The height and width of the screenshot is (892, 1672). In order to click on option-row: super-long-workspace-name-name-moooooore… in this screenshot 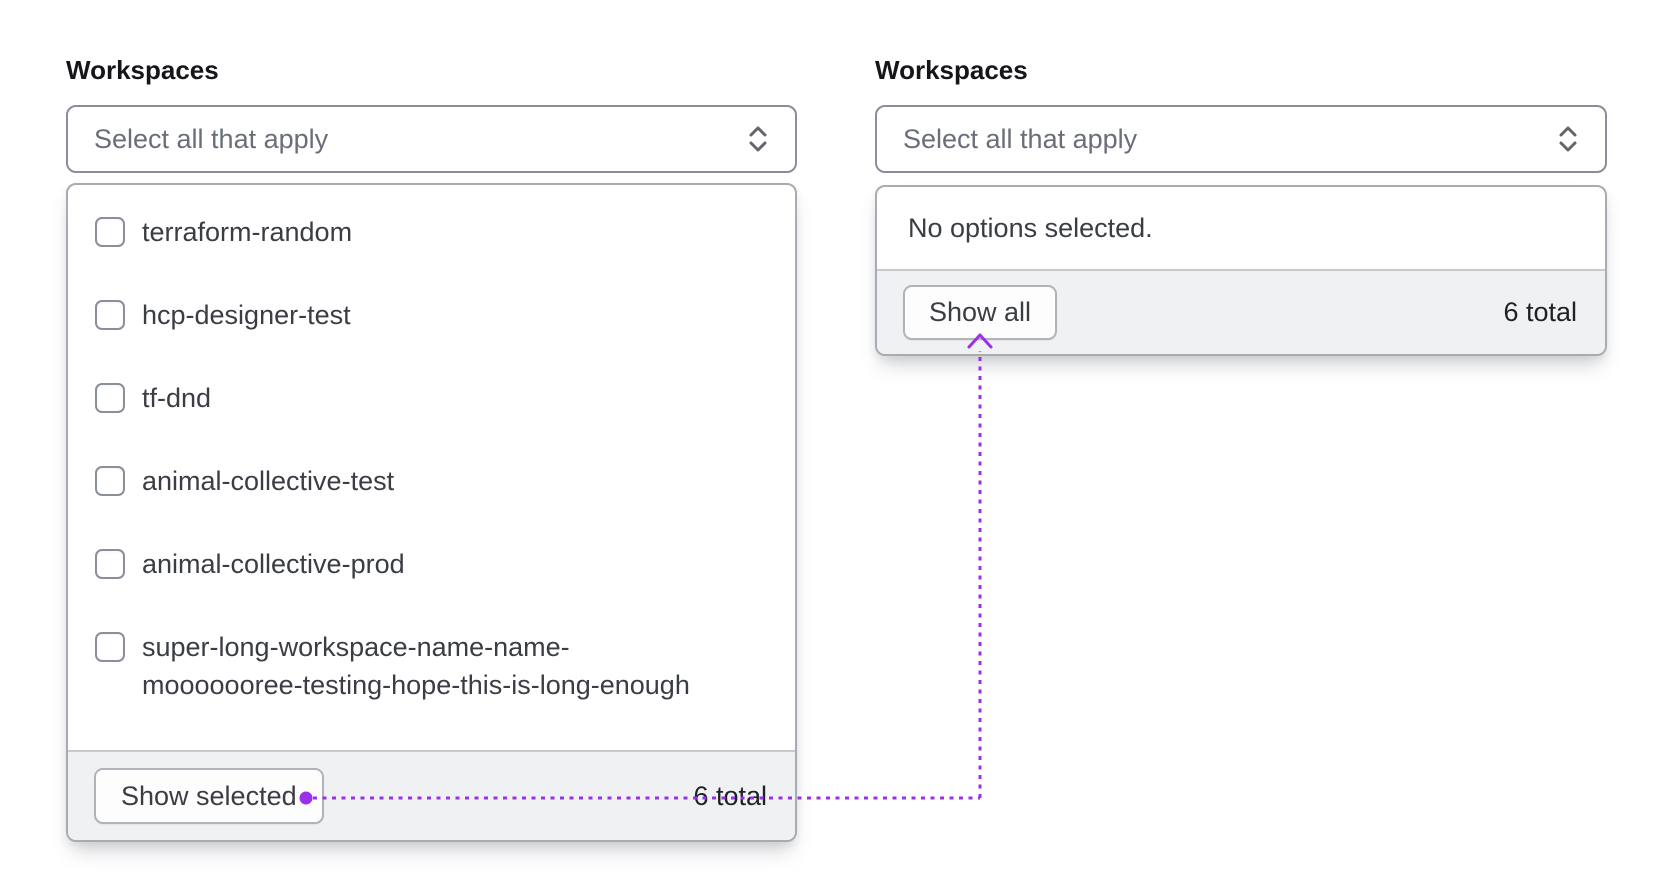, I will do `click(431, 666)`.